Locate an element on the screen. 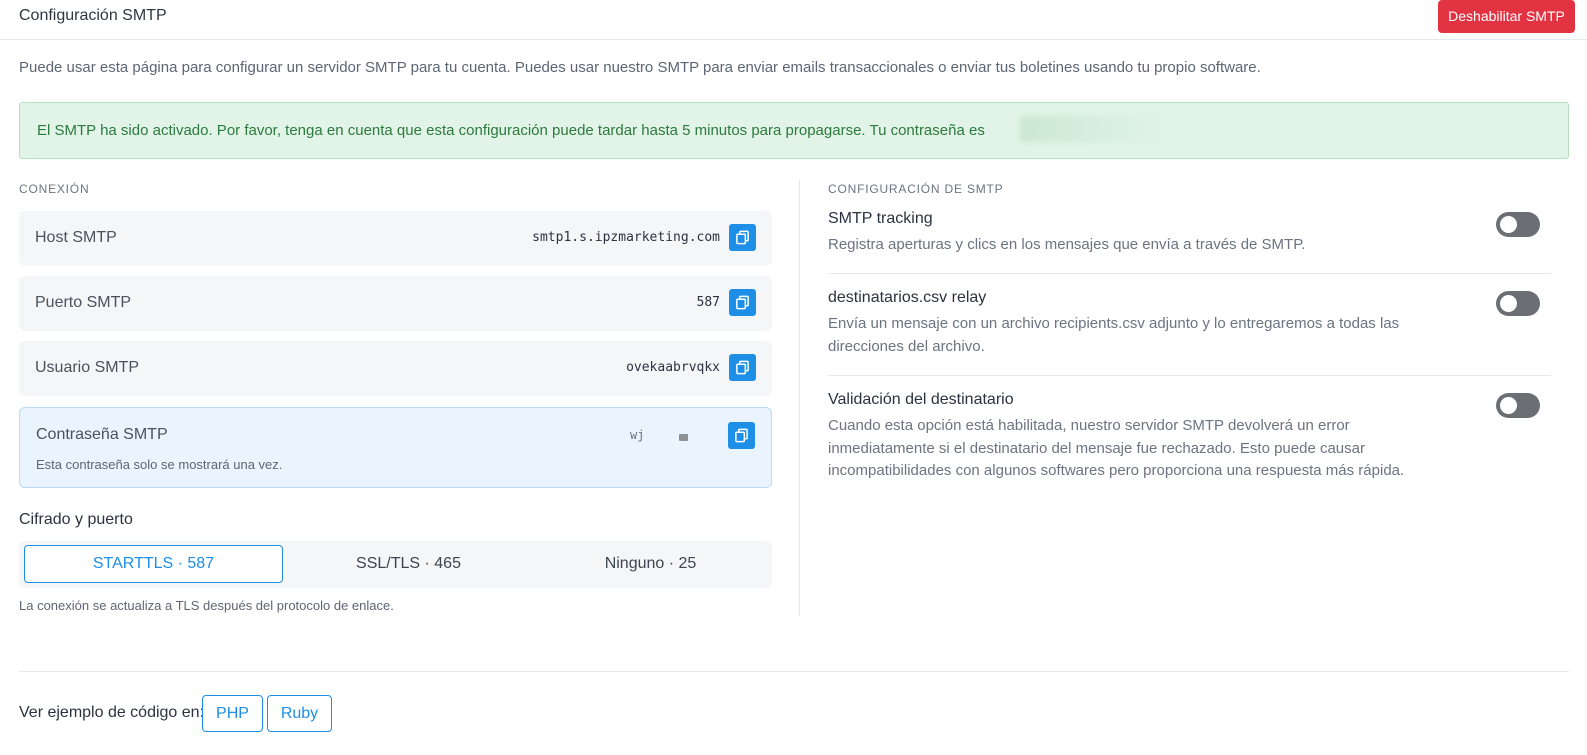  copy-user-button is located at coordinates (742, 367).